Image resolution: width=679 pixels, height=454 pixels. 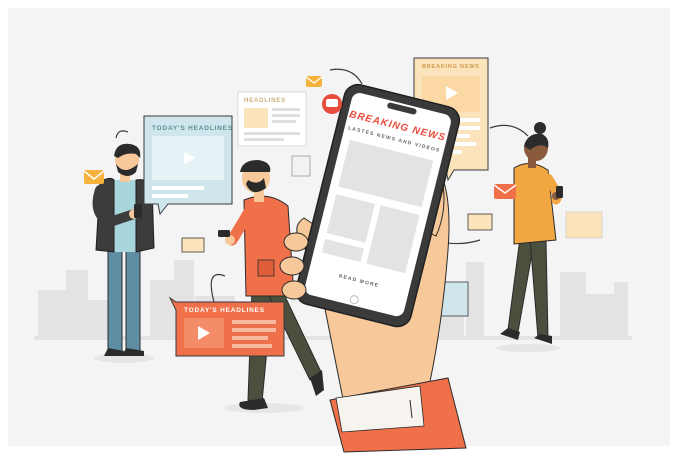 What do you see at coordinates (505, 191) in the screenshot?
I see `mail-icon-right` at bounding box center [505, 191].